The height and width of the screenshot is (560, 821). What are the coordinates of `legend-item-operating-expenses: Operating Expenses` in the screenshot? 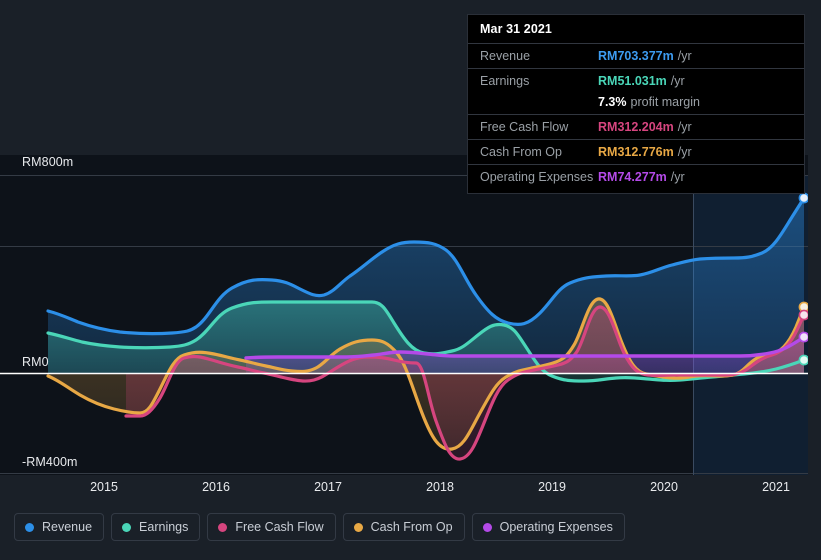 It's located at (548, 527).